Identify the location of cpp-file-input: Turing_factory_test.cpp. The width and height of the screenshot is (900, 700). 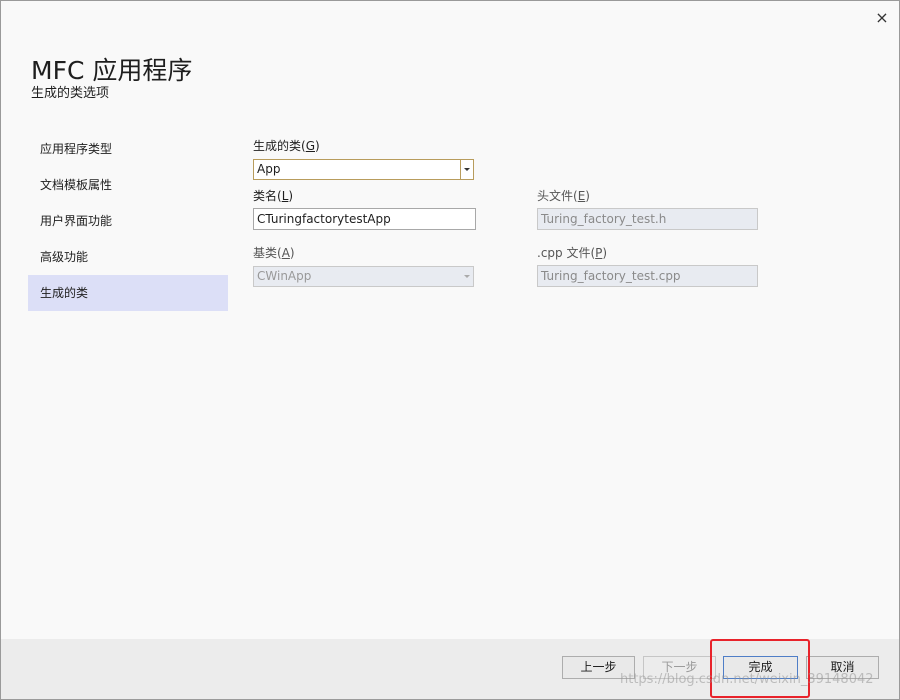
(647, 276).